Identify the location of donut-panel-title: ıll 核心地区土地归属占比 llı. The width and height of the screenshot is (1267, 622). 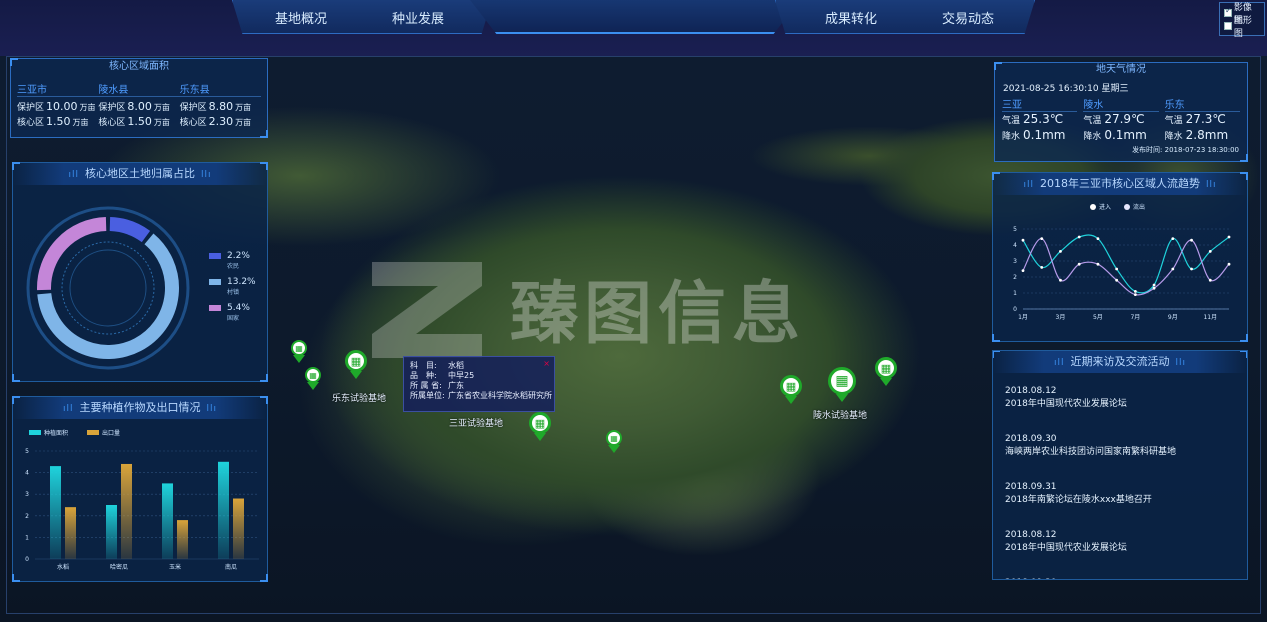
(140, 174).